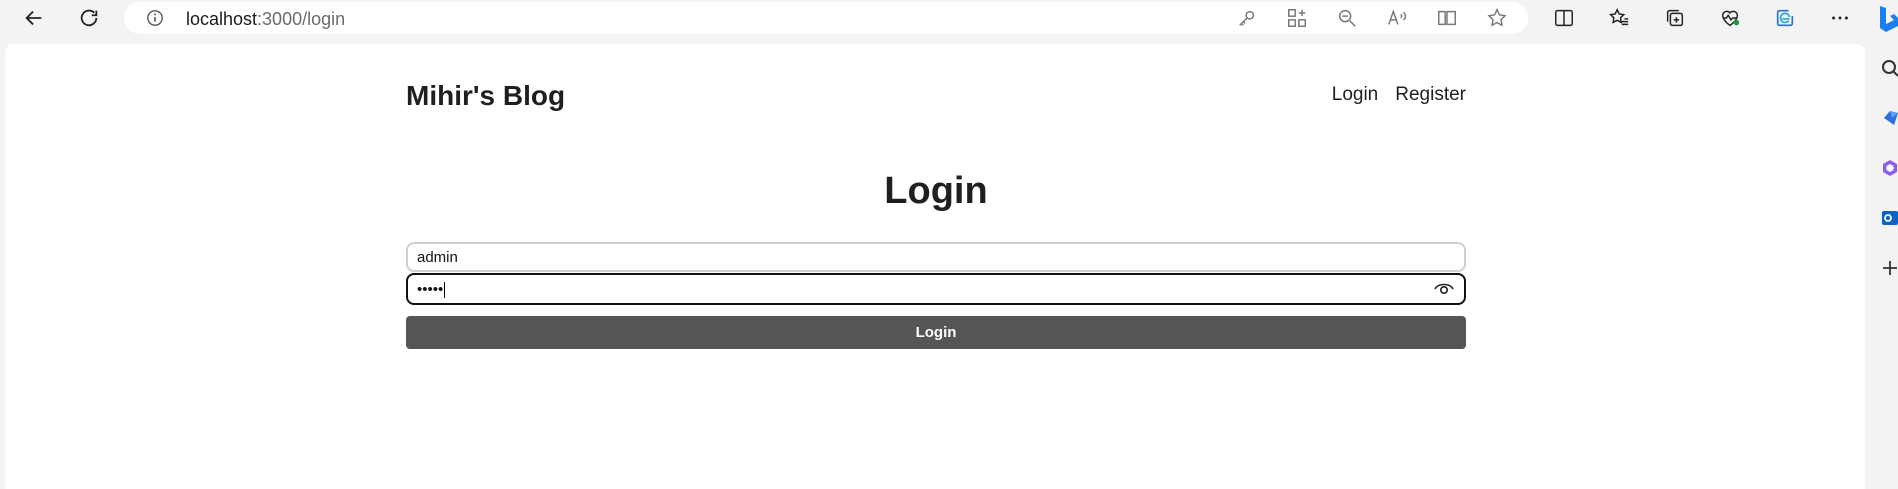  I want to click on address-bar: localhost:3000/login, so click(826, 18).